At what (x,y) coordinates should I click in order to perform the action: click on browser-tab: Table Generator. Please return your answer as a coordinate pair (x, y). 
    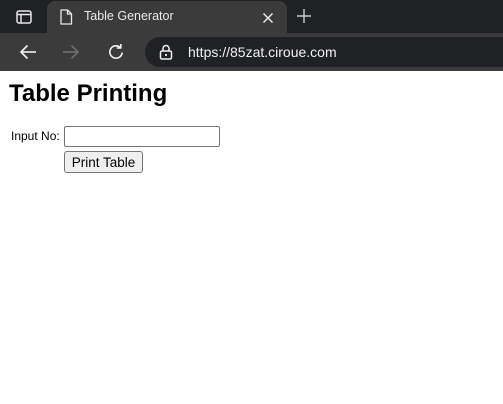
    Looking at the image, I should click on (167, 17).